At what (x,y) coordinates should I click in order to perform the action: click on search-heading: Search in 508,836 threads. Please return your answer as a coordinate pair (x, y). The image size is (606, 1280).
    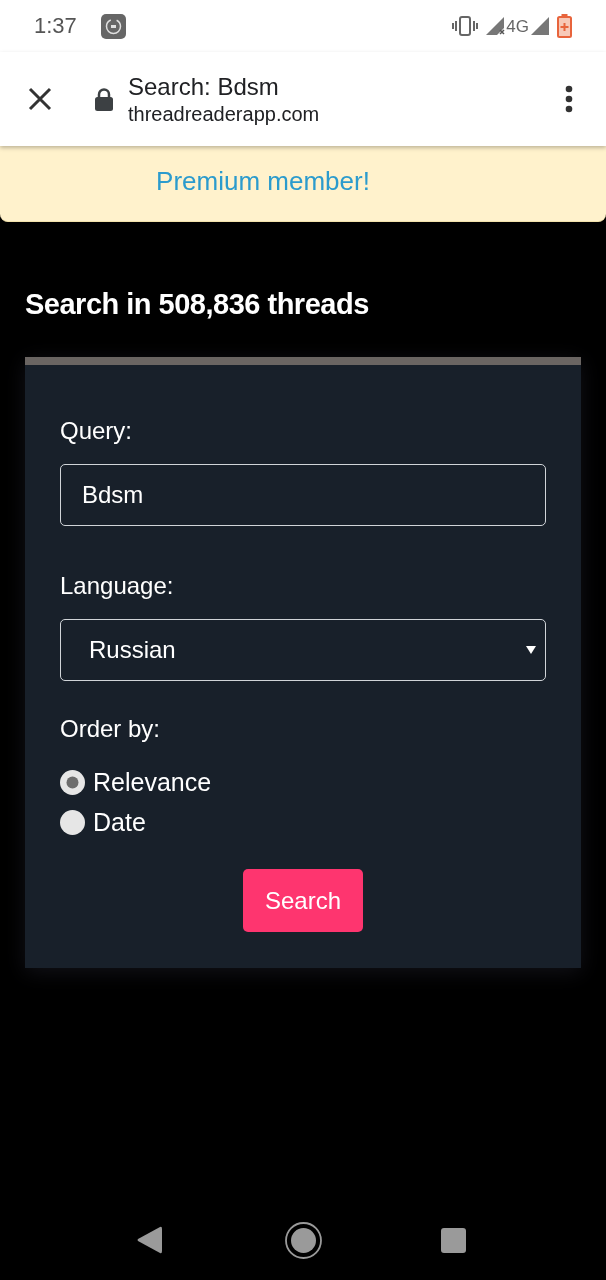
    Looking at the image, I should click on (197, 304).